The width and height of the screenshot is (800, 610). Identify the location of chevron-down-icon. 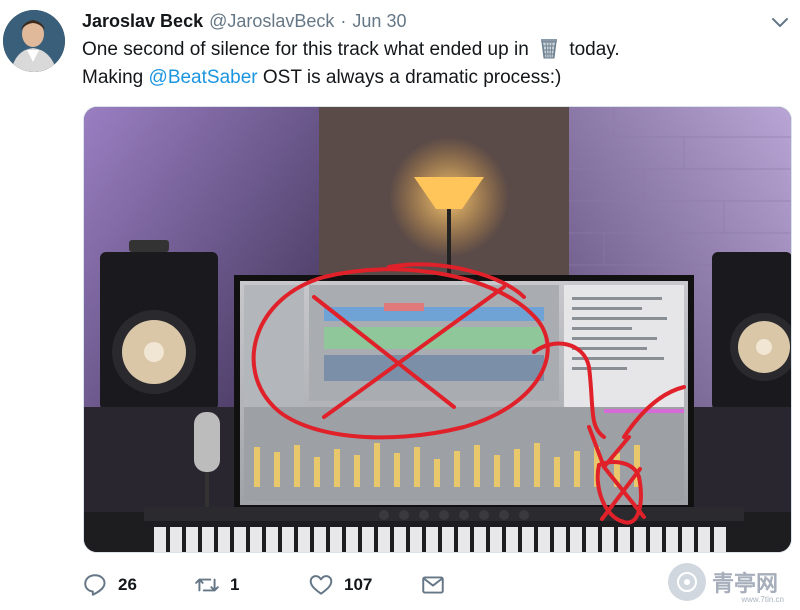
(780, 22).